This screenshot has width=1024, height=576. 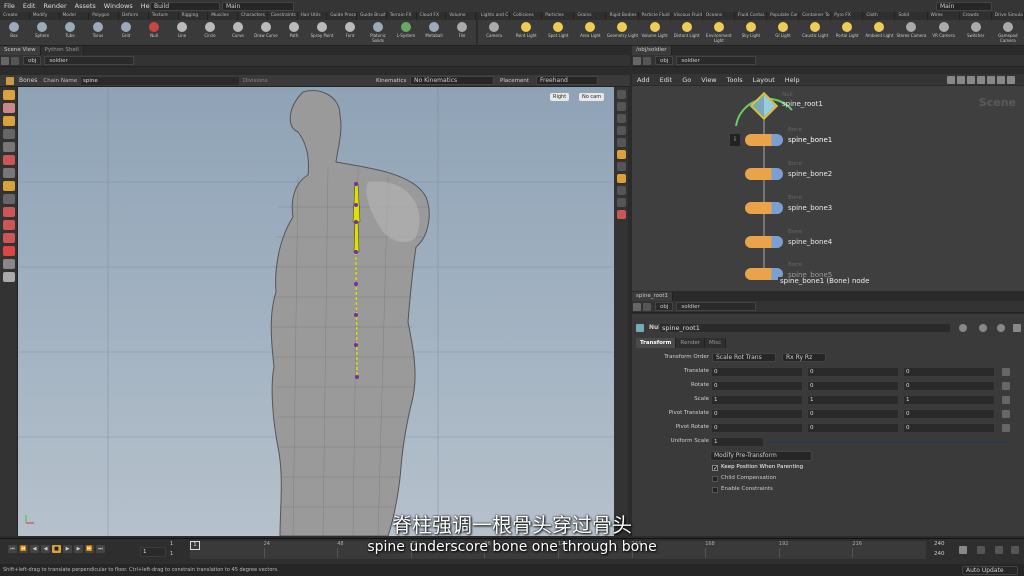 What do you see at coordinates (622, 16) in the screenshot?
I see `shelf-tab: Rigid Bodies` at bounding box center [622, 16].